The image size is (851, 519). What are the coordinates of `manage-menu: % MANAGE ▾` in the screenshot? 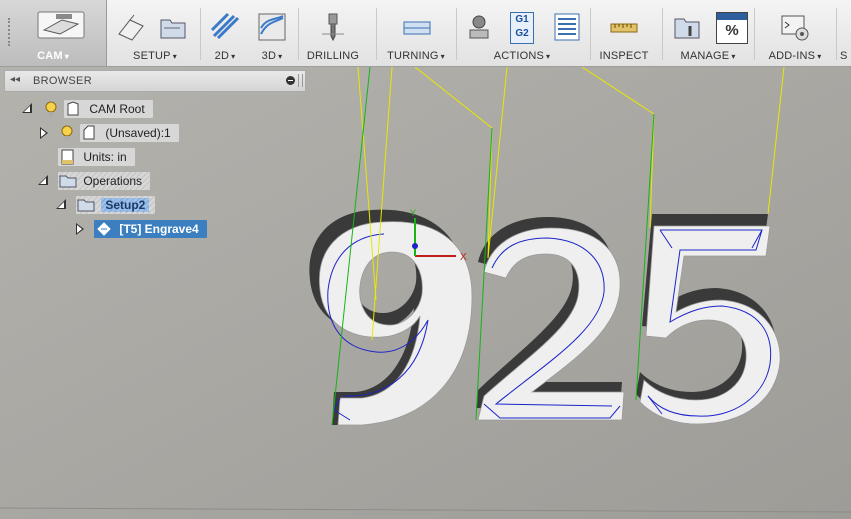 It's located at (708, 33).